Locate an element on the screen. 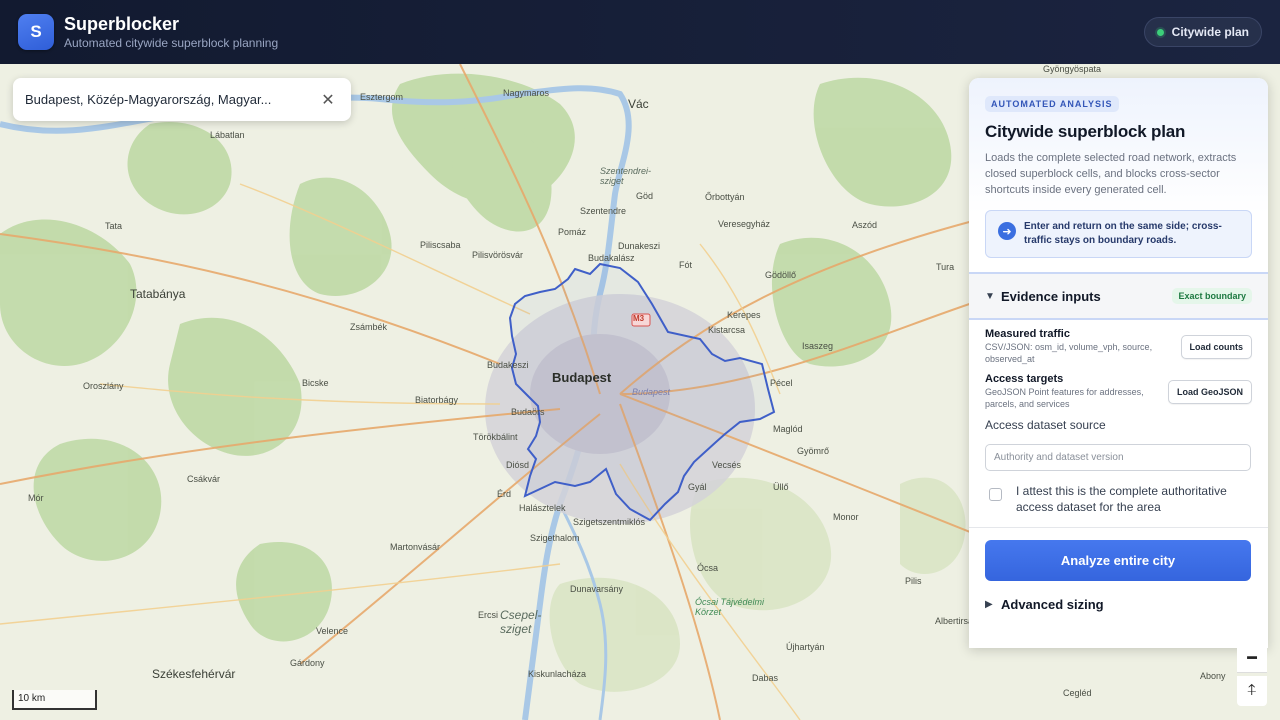  map-label-oroszlany: Oroszlány is located at coordinates (103, 386).